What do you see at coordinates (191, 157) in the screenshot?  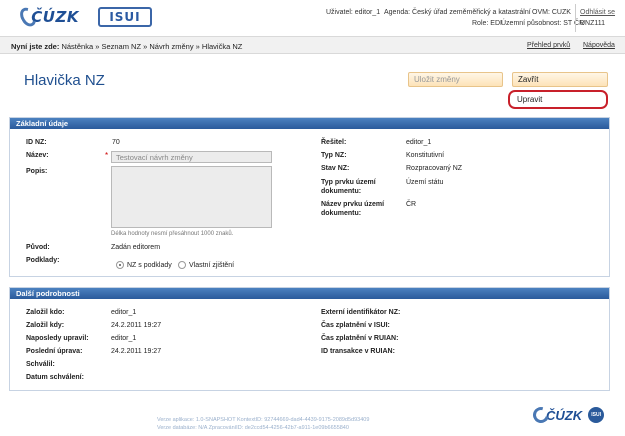 I see `name-input: Testovací návrh změny` at bounding box center [191, 157].